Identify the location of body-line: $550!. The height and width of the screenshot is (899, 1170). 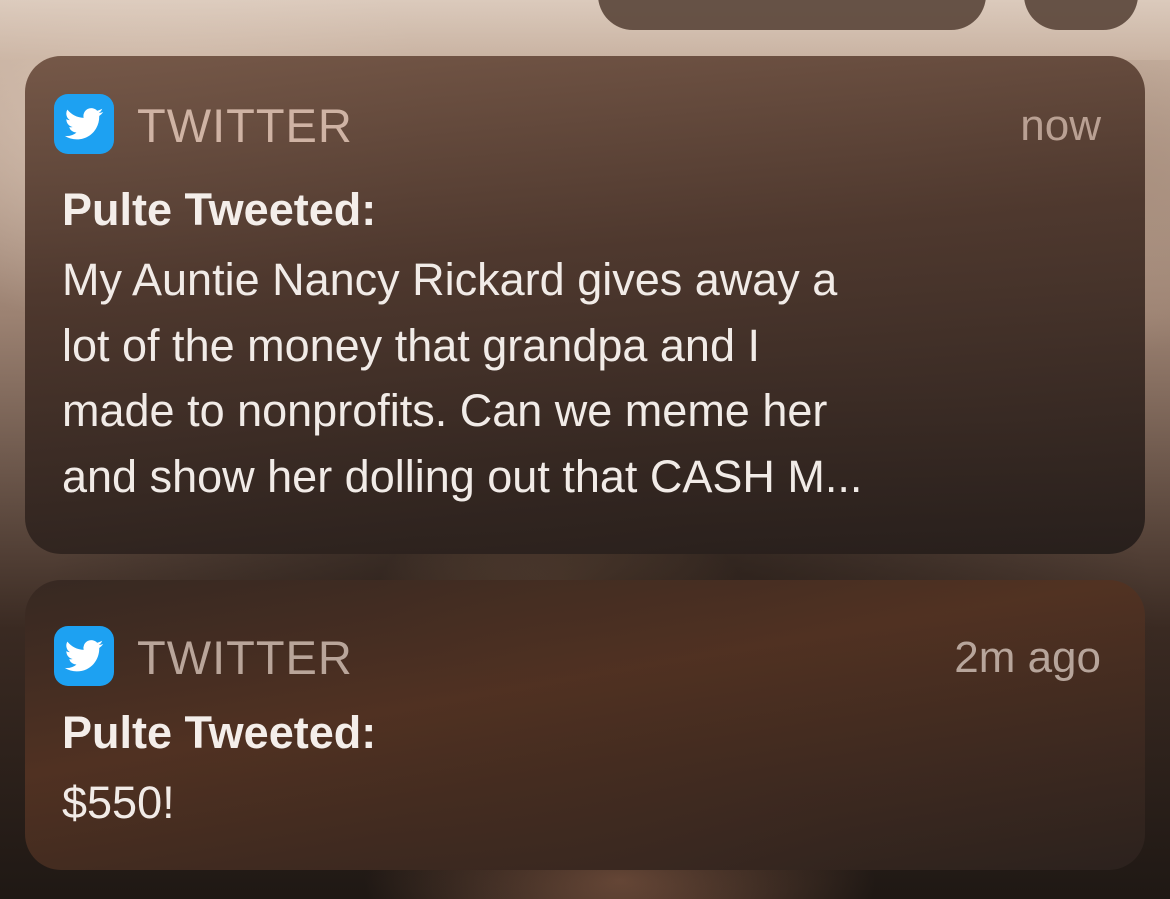
(118, 802).